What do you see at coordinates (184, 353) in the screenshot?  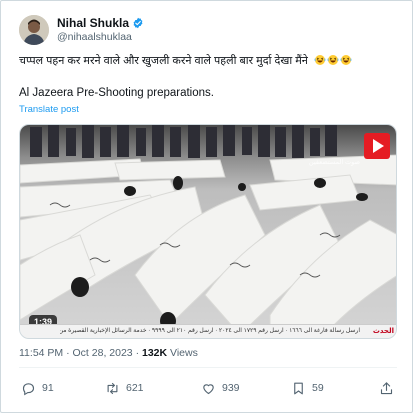 I see `views-label: Views` at bounding box center [184, 353].